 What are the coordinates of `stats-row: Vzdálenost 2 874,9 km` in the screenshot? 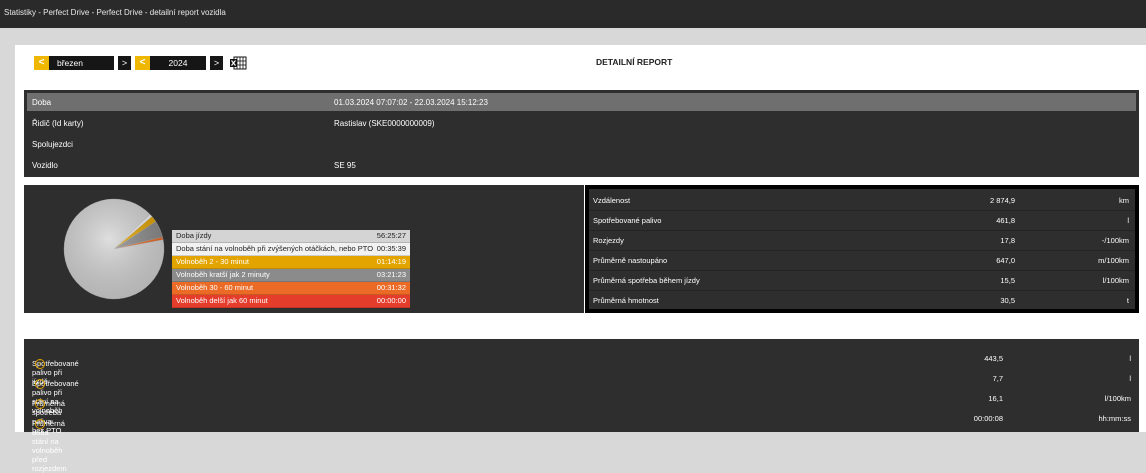 It's located at (862, 200).